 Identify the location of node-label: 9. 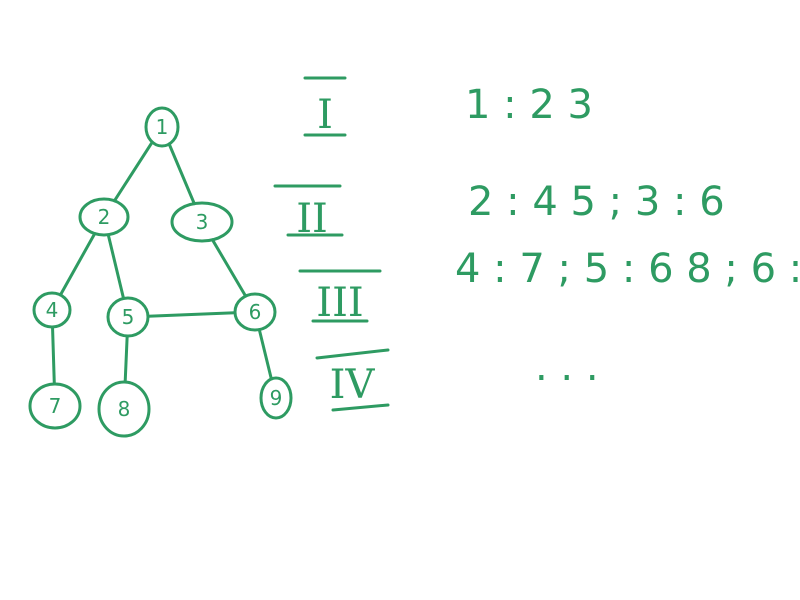
(276, 398).